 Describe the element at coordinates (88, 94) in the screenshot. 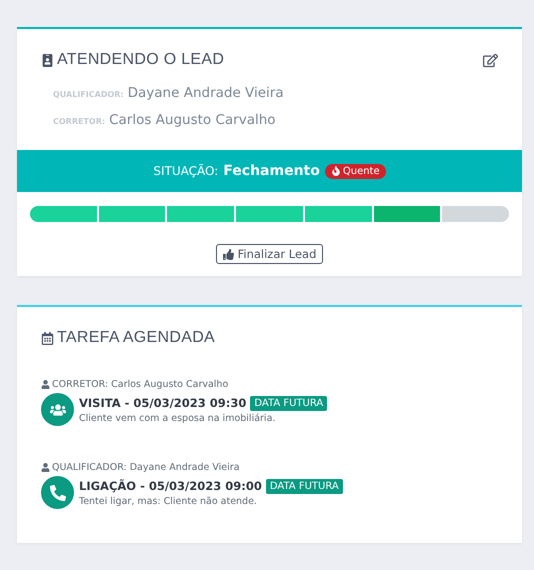

I see `role-label: QUALIFICADOR:` at that location.